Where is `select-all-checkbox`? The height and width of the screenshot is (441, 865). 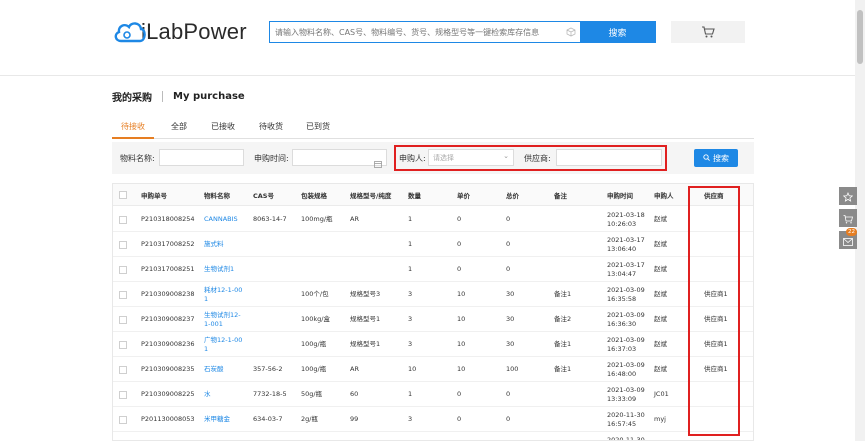 select-all-checkbox is located at coordinates (123, 195).